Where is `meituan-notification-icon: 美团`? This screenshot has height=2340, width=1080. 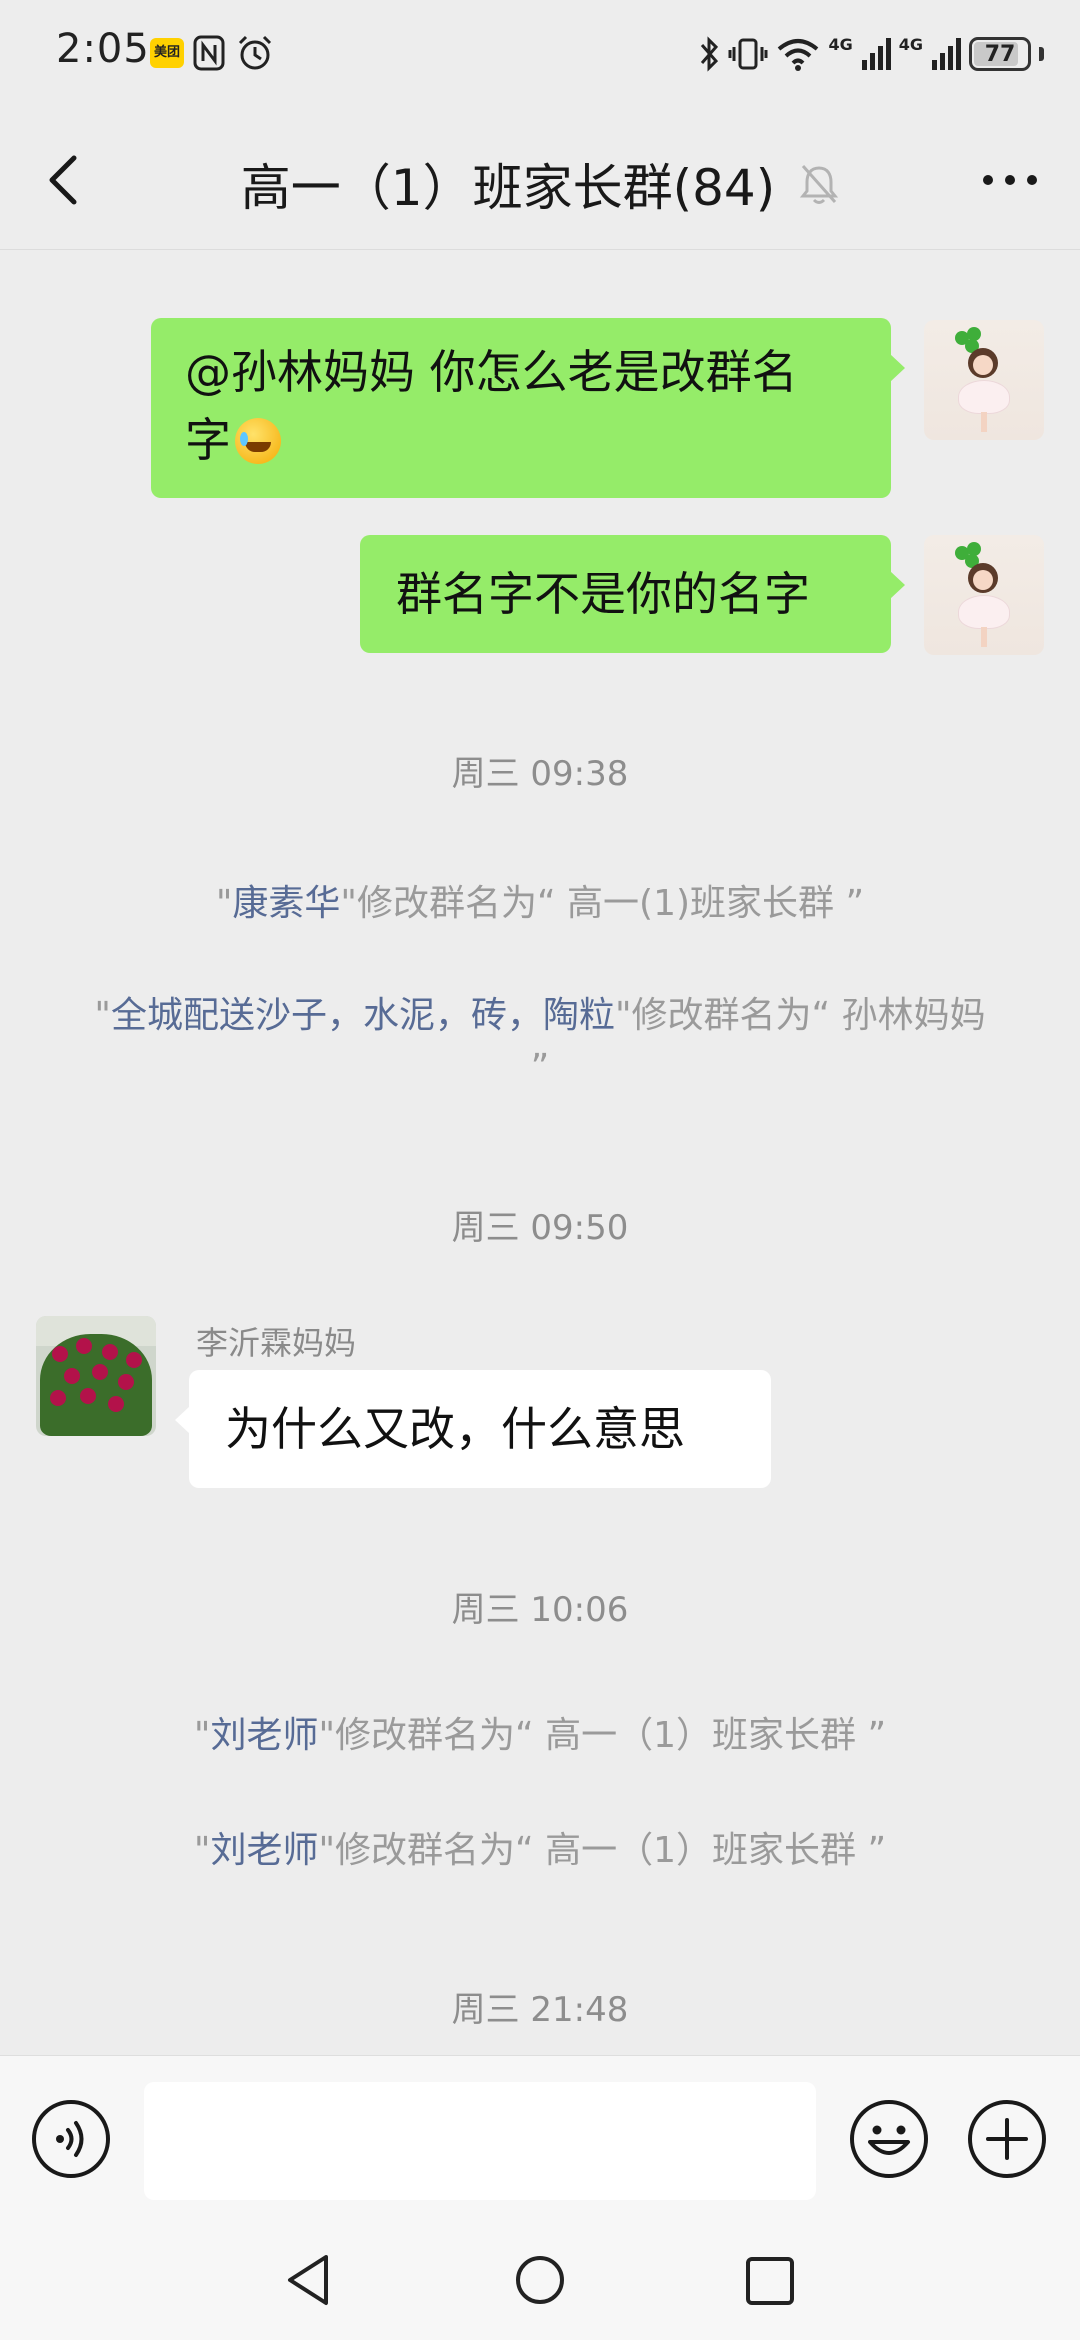 meituan-notification-icon: 美团 is located at coordinates (167, 53).